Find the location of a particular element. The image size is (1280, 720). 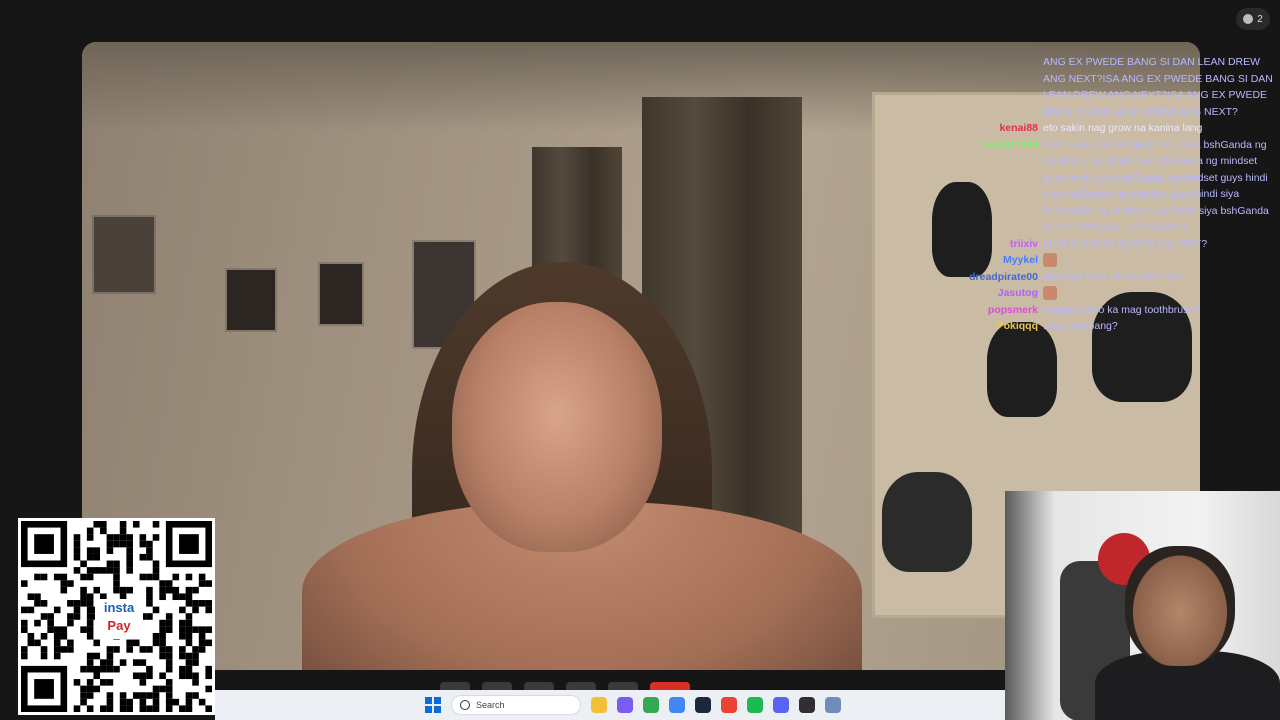

taskbar-search: Search is located at coordinates (516, 705).